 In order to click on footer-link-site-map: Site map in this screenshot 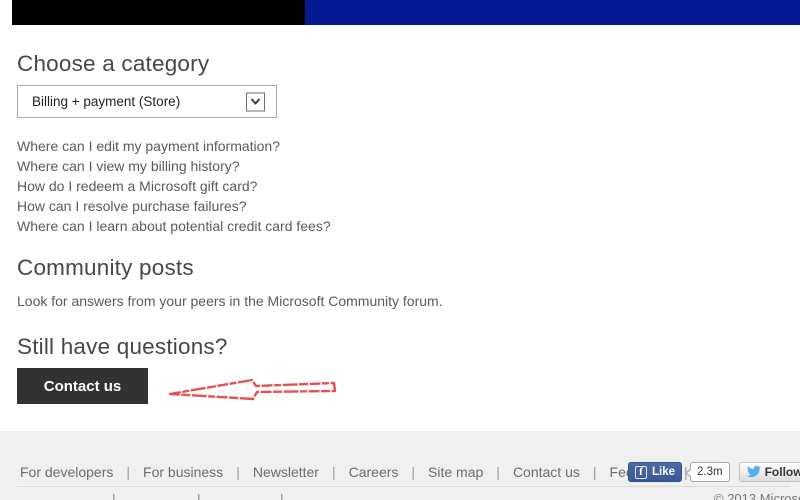, I will do `click(455, 472)`.